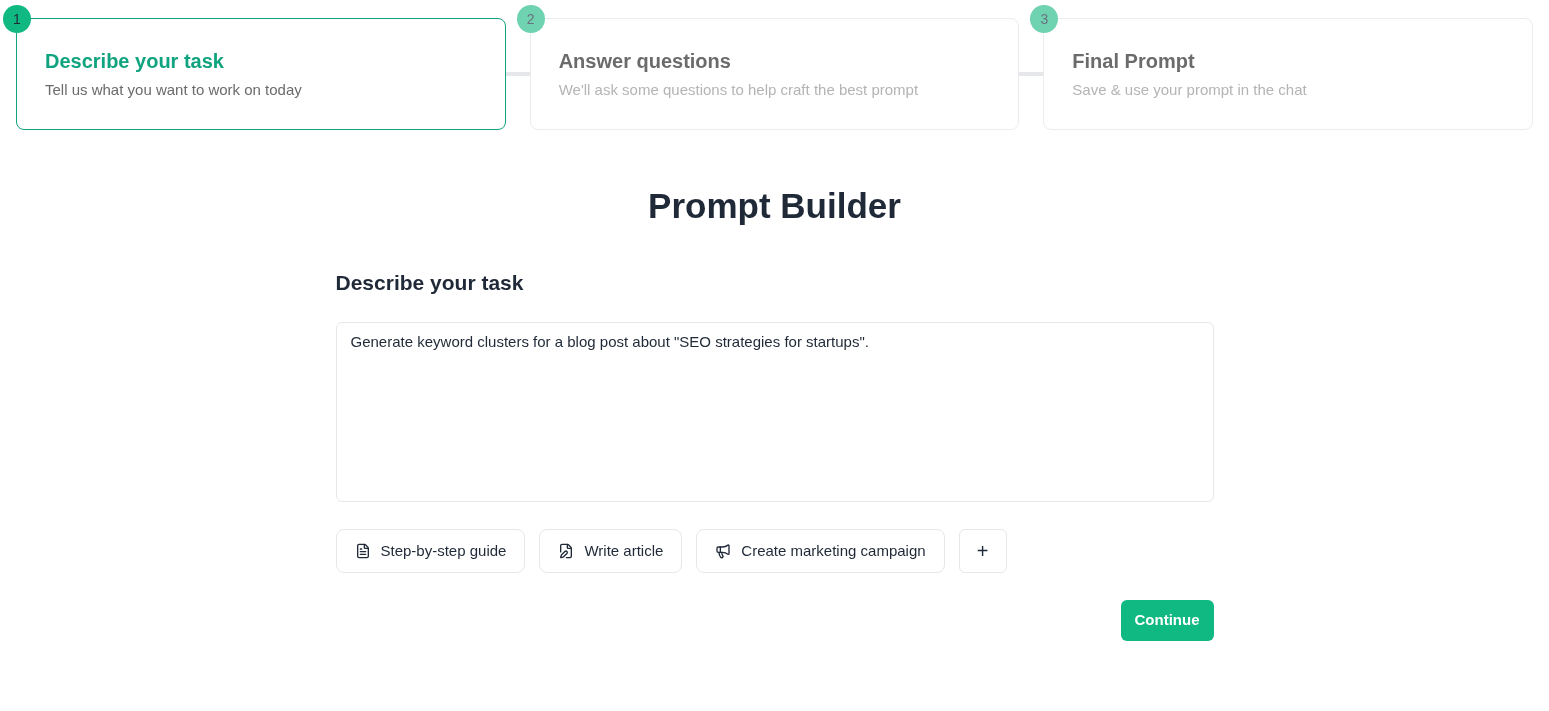 The width and height of the screenshot is (1549, 711). What do you see at coordinates (362, 551) in the screenshot?
I see `document-icon` at bounding box center [362, 551].